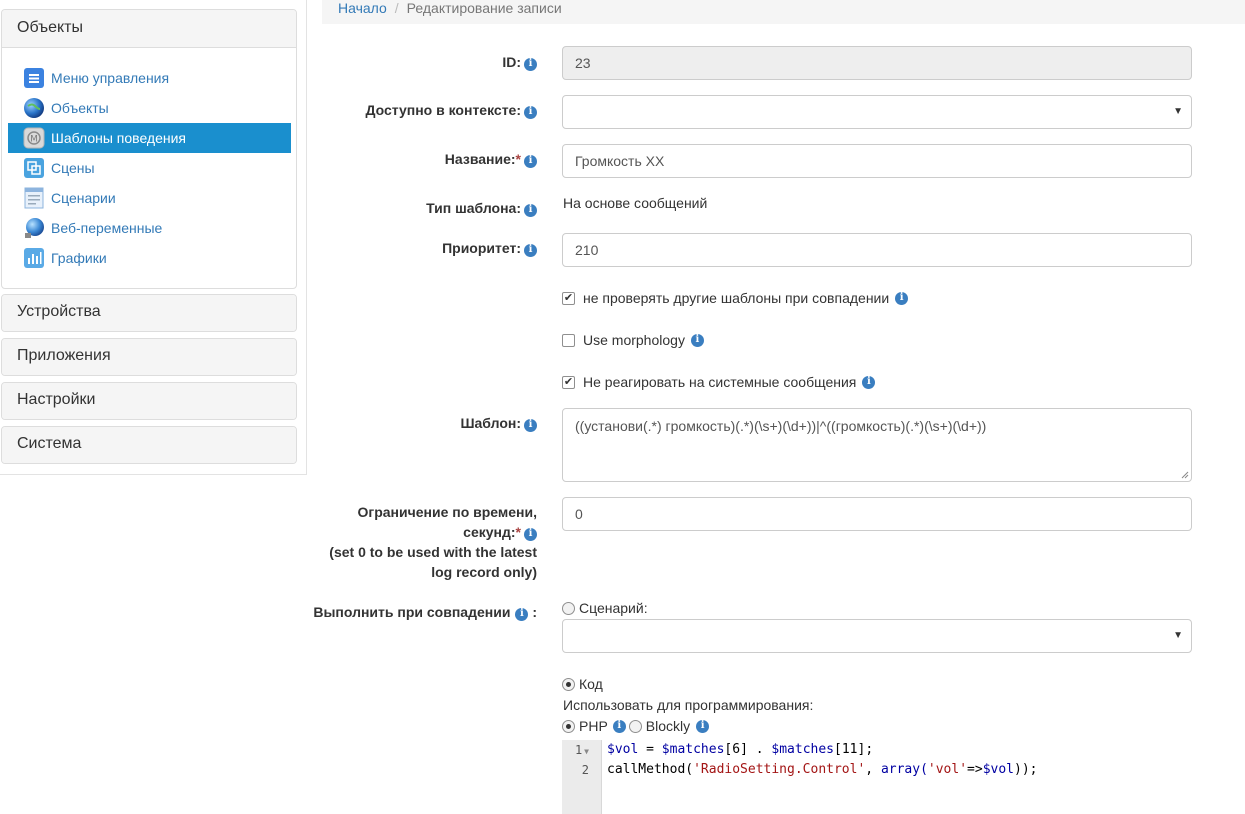 The width and height of the screenshot is (1245, 814). I want to click on context-select: ▼, so click(877, 112).